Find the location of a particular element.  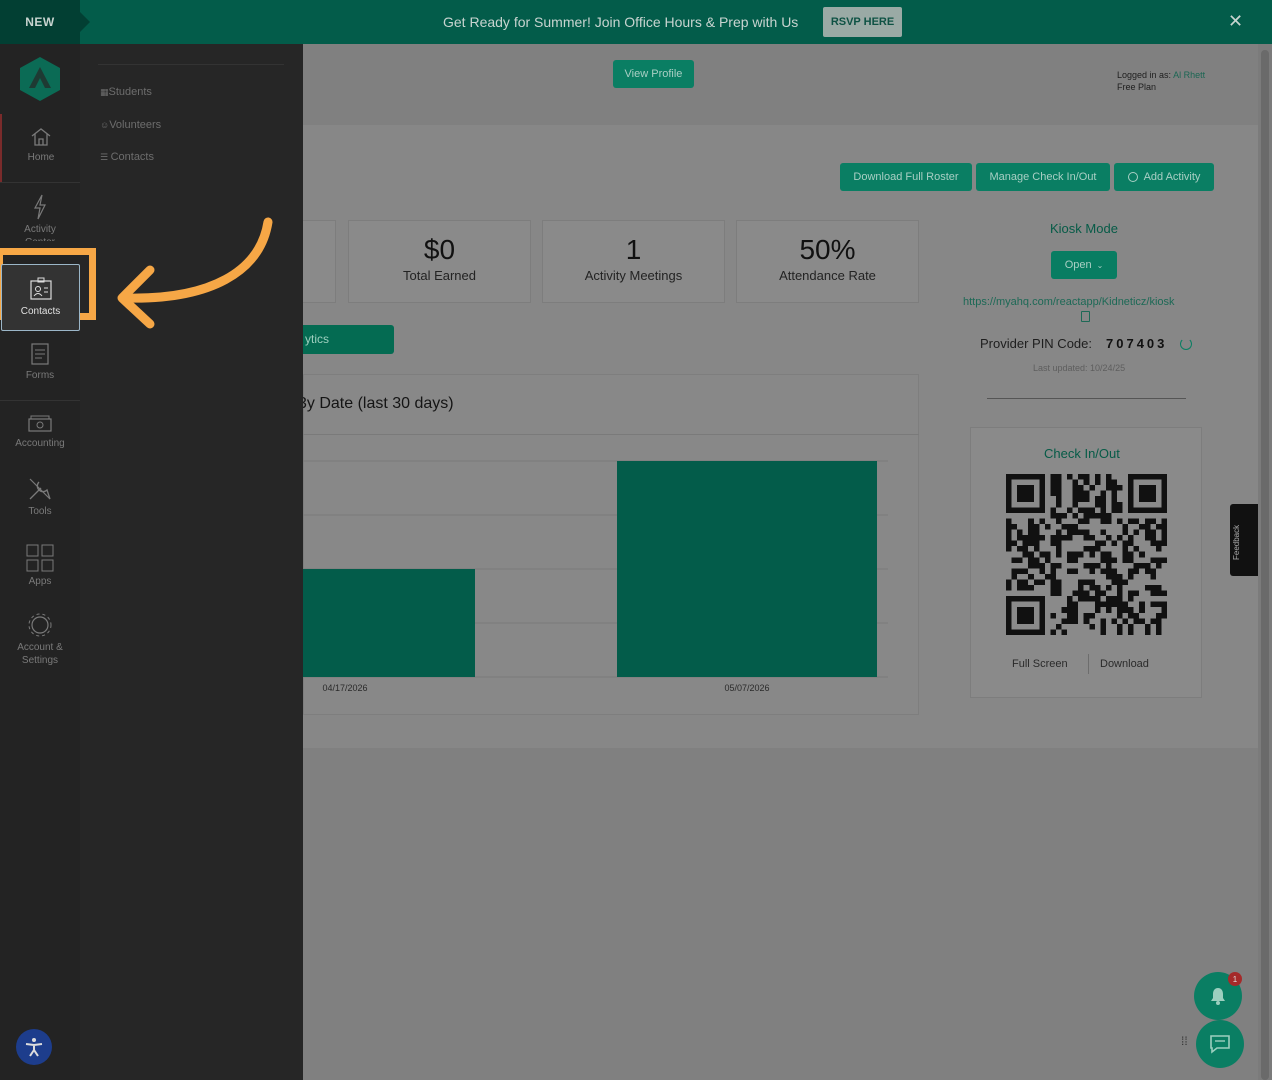

rsvp-button: RSVP HERE is located at coordinates (862, 22).